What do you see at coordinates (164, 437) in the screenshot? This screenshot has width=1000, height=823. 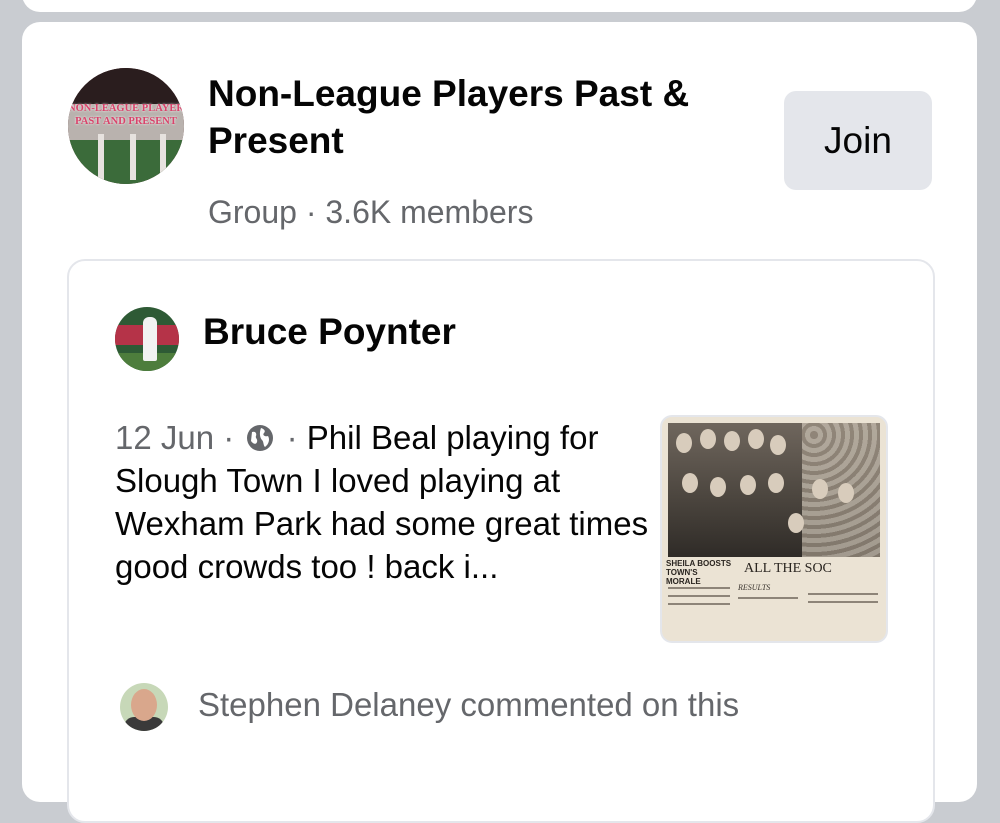 I see `post-date: 12 Jun` at bounding box center [164, 437].